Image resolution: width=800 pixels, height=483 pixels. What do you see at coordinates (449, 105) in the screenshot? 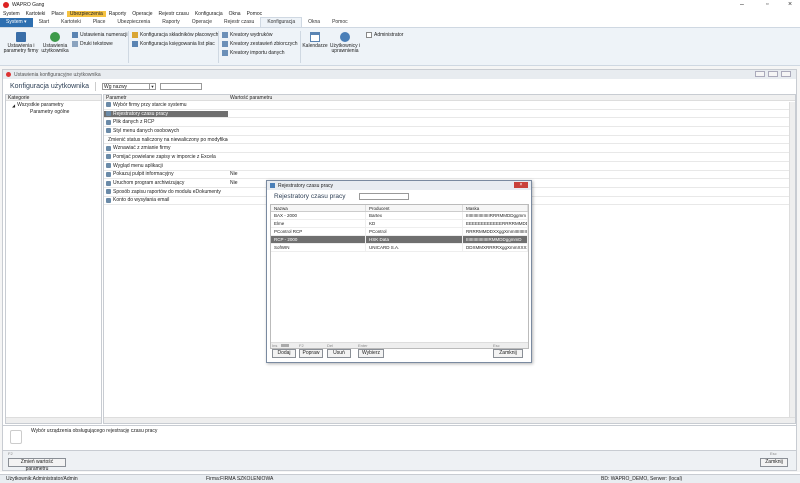
I see `table-row: Wybór firmy przy starcie systemu` at bounding box center [449, 105].